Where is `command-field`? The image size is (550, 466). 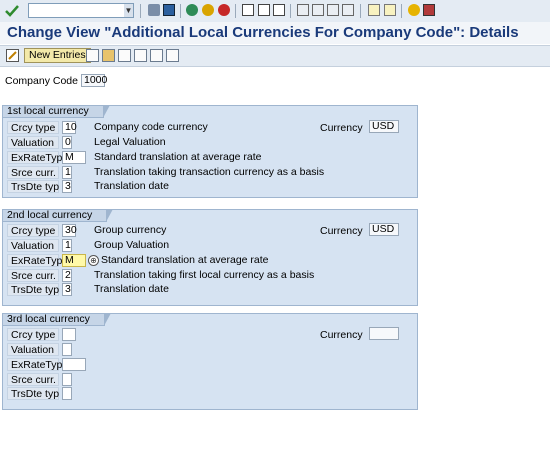
command-field is located at coordinates (81, 10).